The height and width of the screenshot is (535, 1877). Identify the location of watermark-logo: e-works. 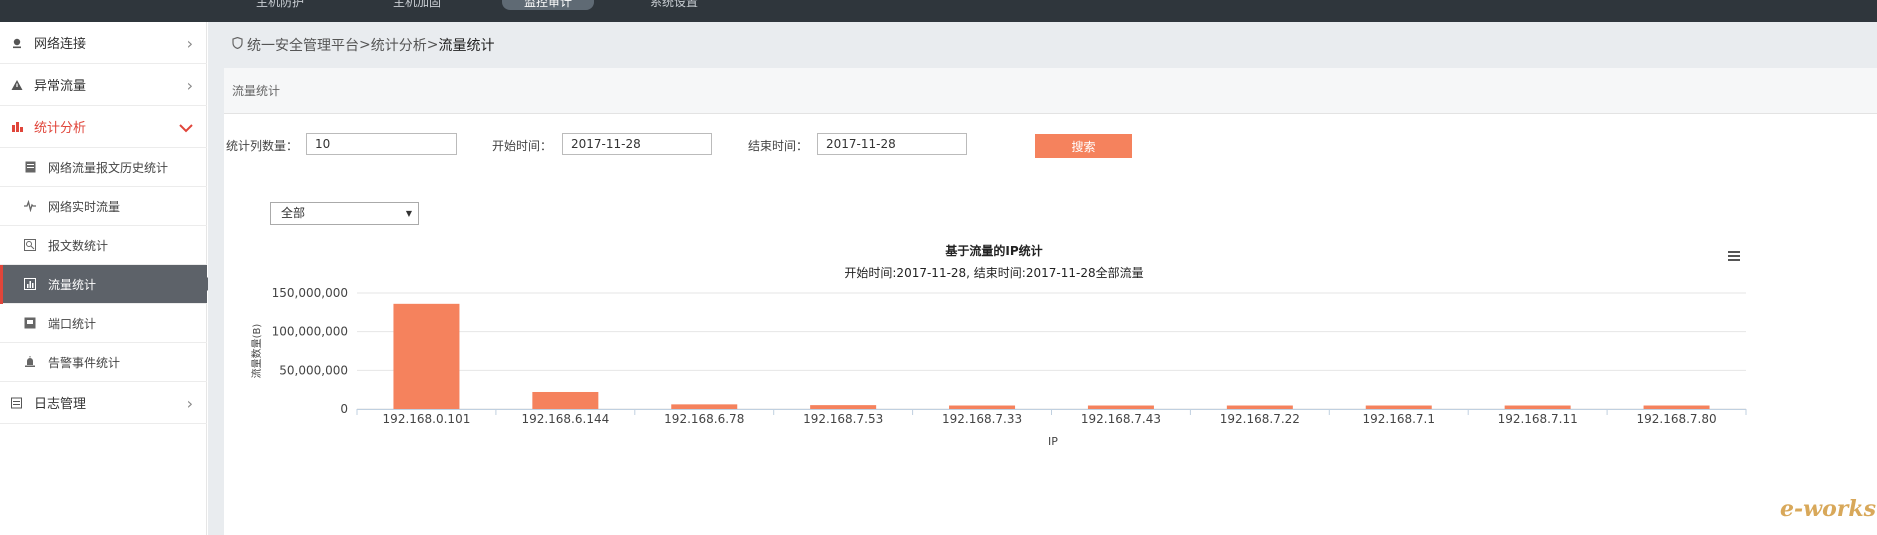
(1828, 509).